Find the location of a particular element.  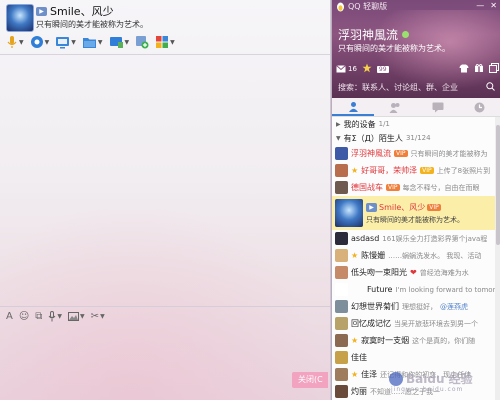

contact-item: Future I'm looking forward to tomorrow is located at coordinates (413, 289).